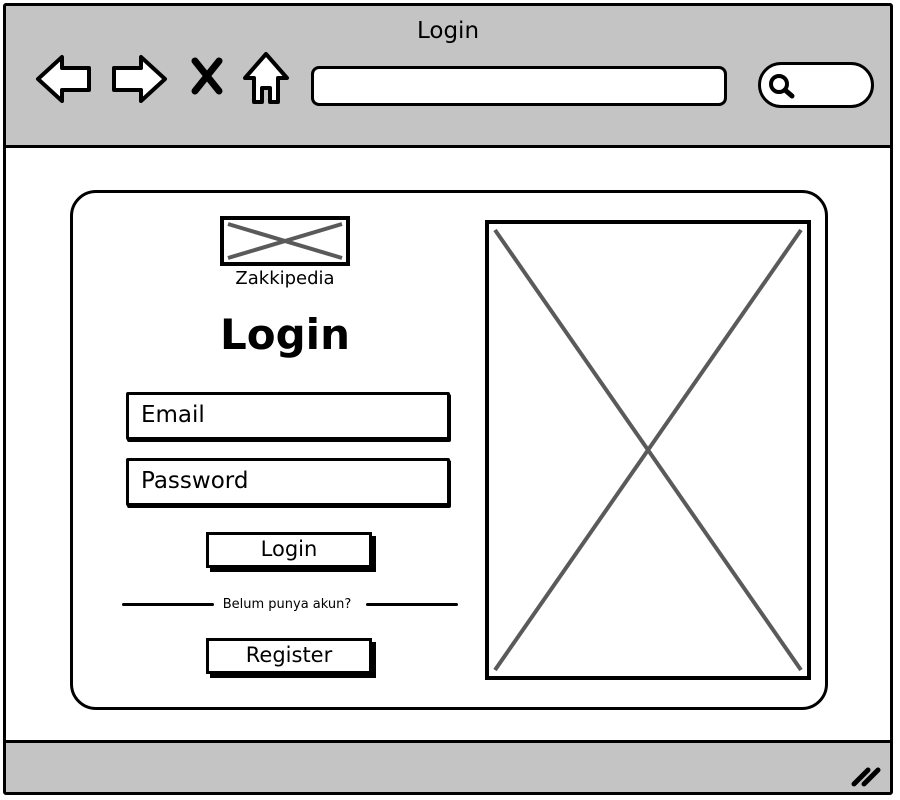 The height and width of the screenshot is (800, 900). I want to click on home-icon, so click(266, 78).